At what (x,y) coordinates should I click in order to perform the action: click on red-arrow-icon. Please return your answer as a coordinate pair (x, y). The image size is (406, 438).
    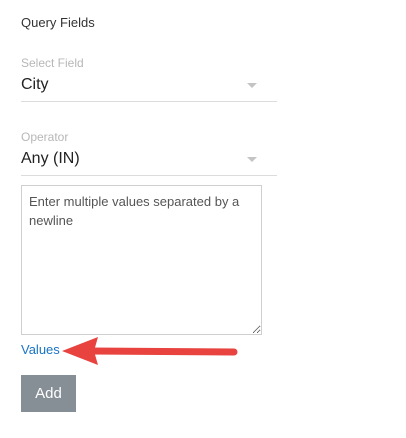
    Looking at the image, I should click on (150, 351).